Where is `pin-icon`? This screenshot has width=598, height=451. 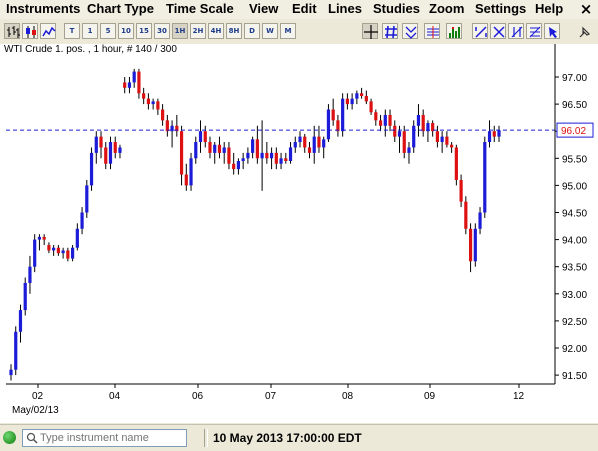
pin-icon is located at coordinates (584, 32).